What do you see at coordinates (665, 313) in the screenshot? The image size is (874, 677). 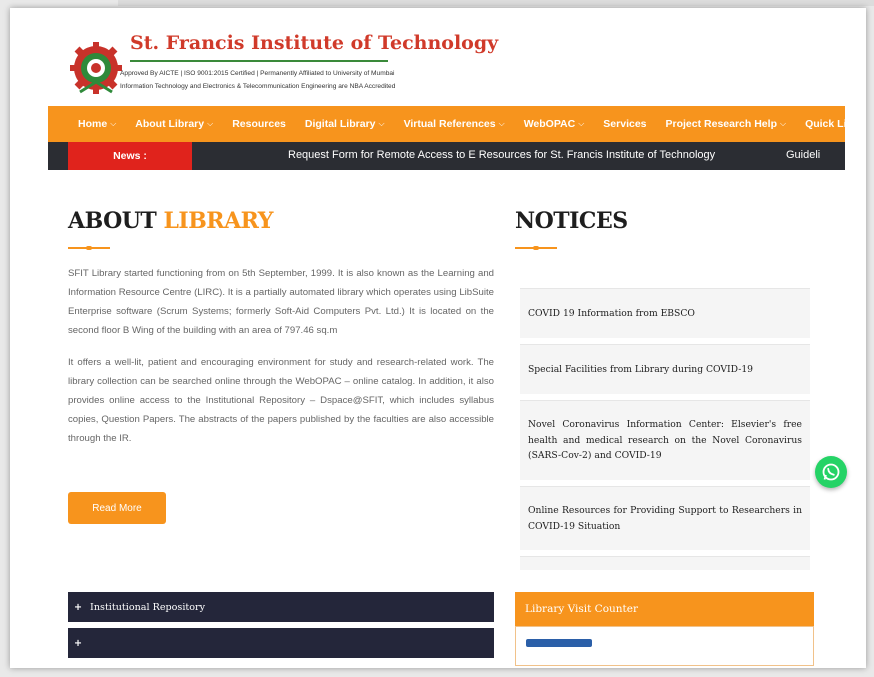 I see `notice-item: COVID 19 Information from EBSCO` at bounding box center [665, 313].